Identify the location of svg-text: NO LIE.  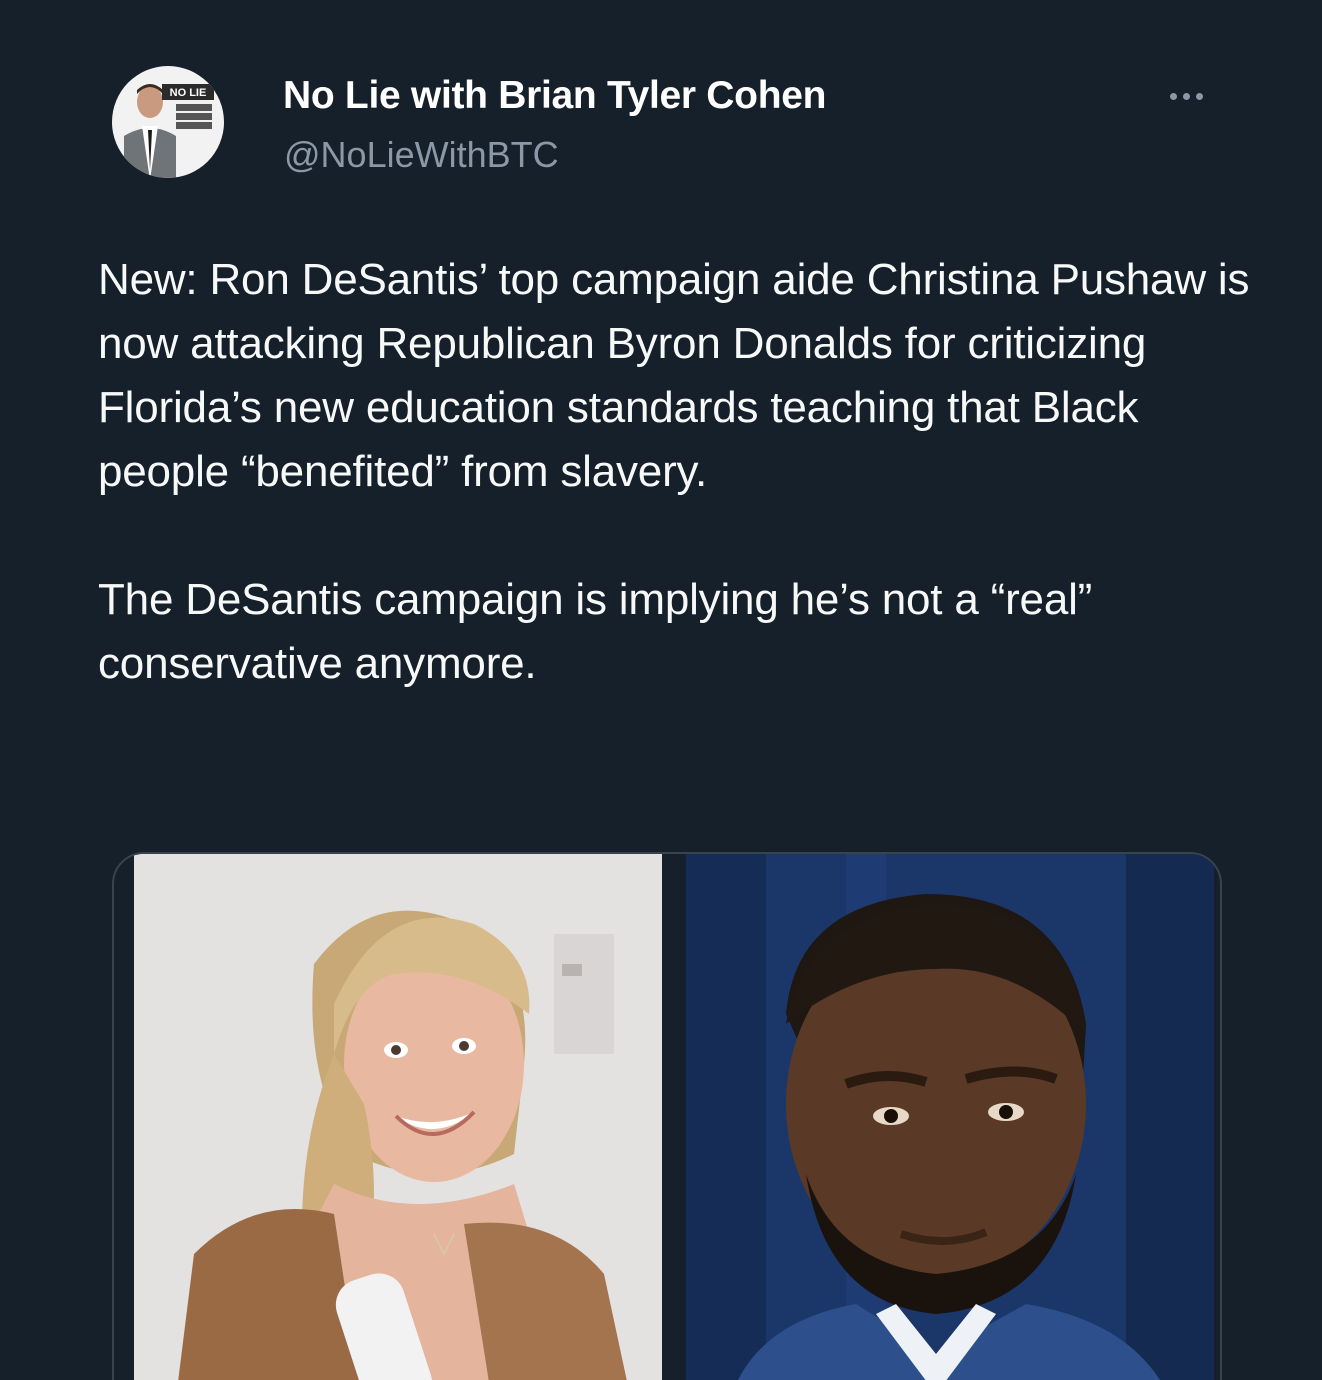
(188, 93).